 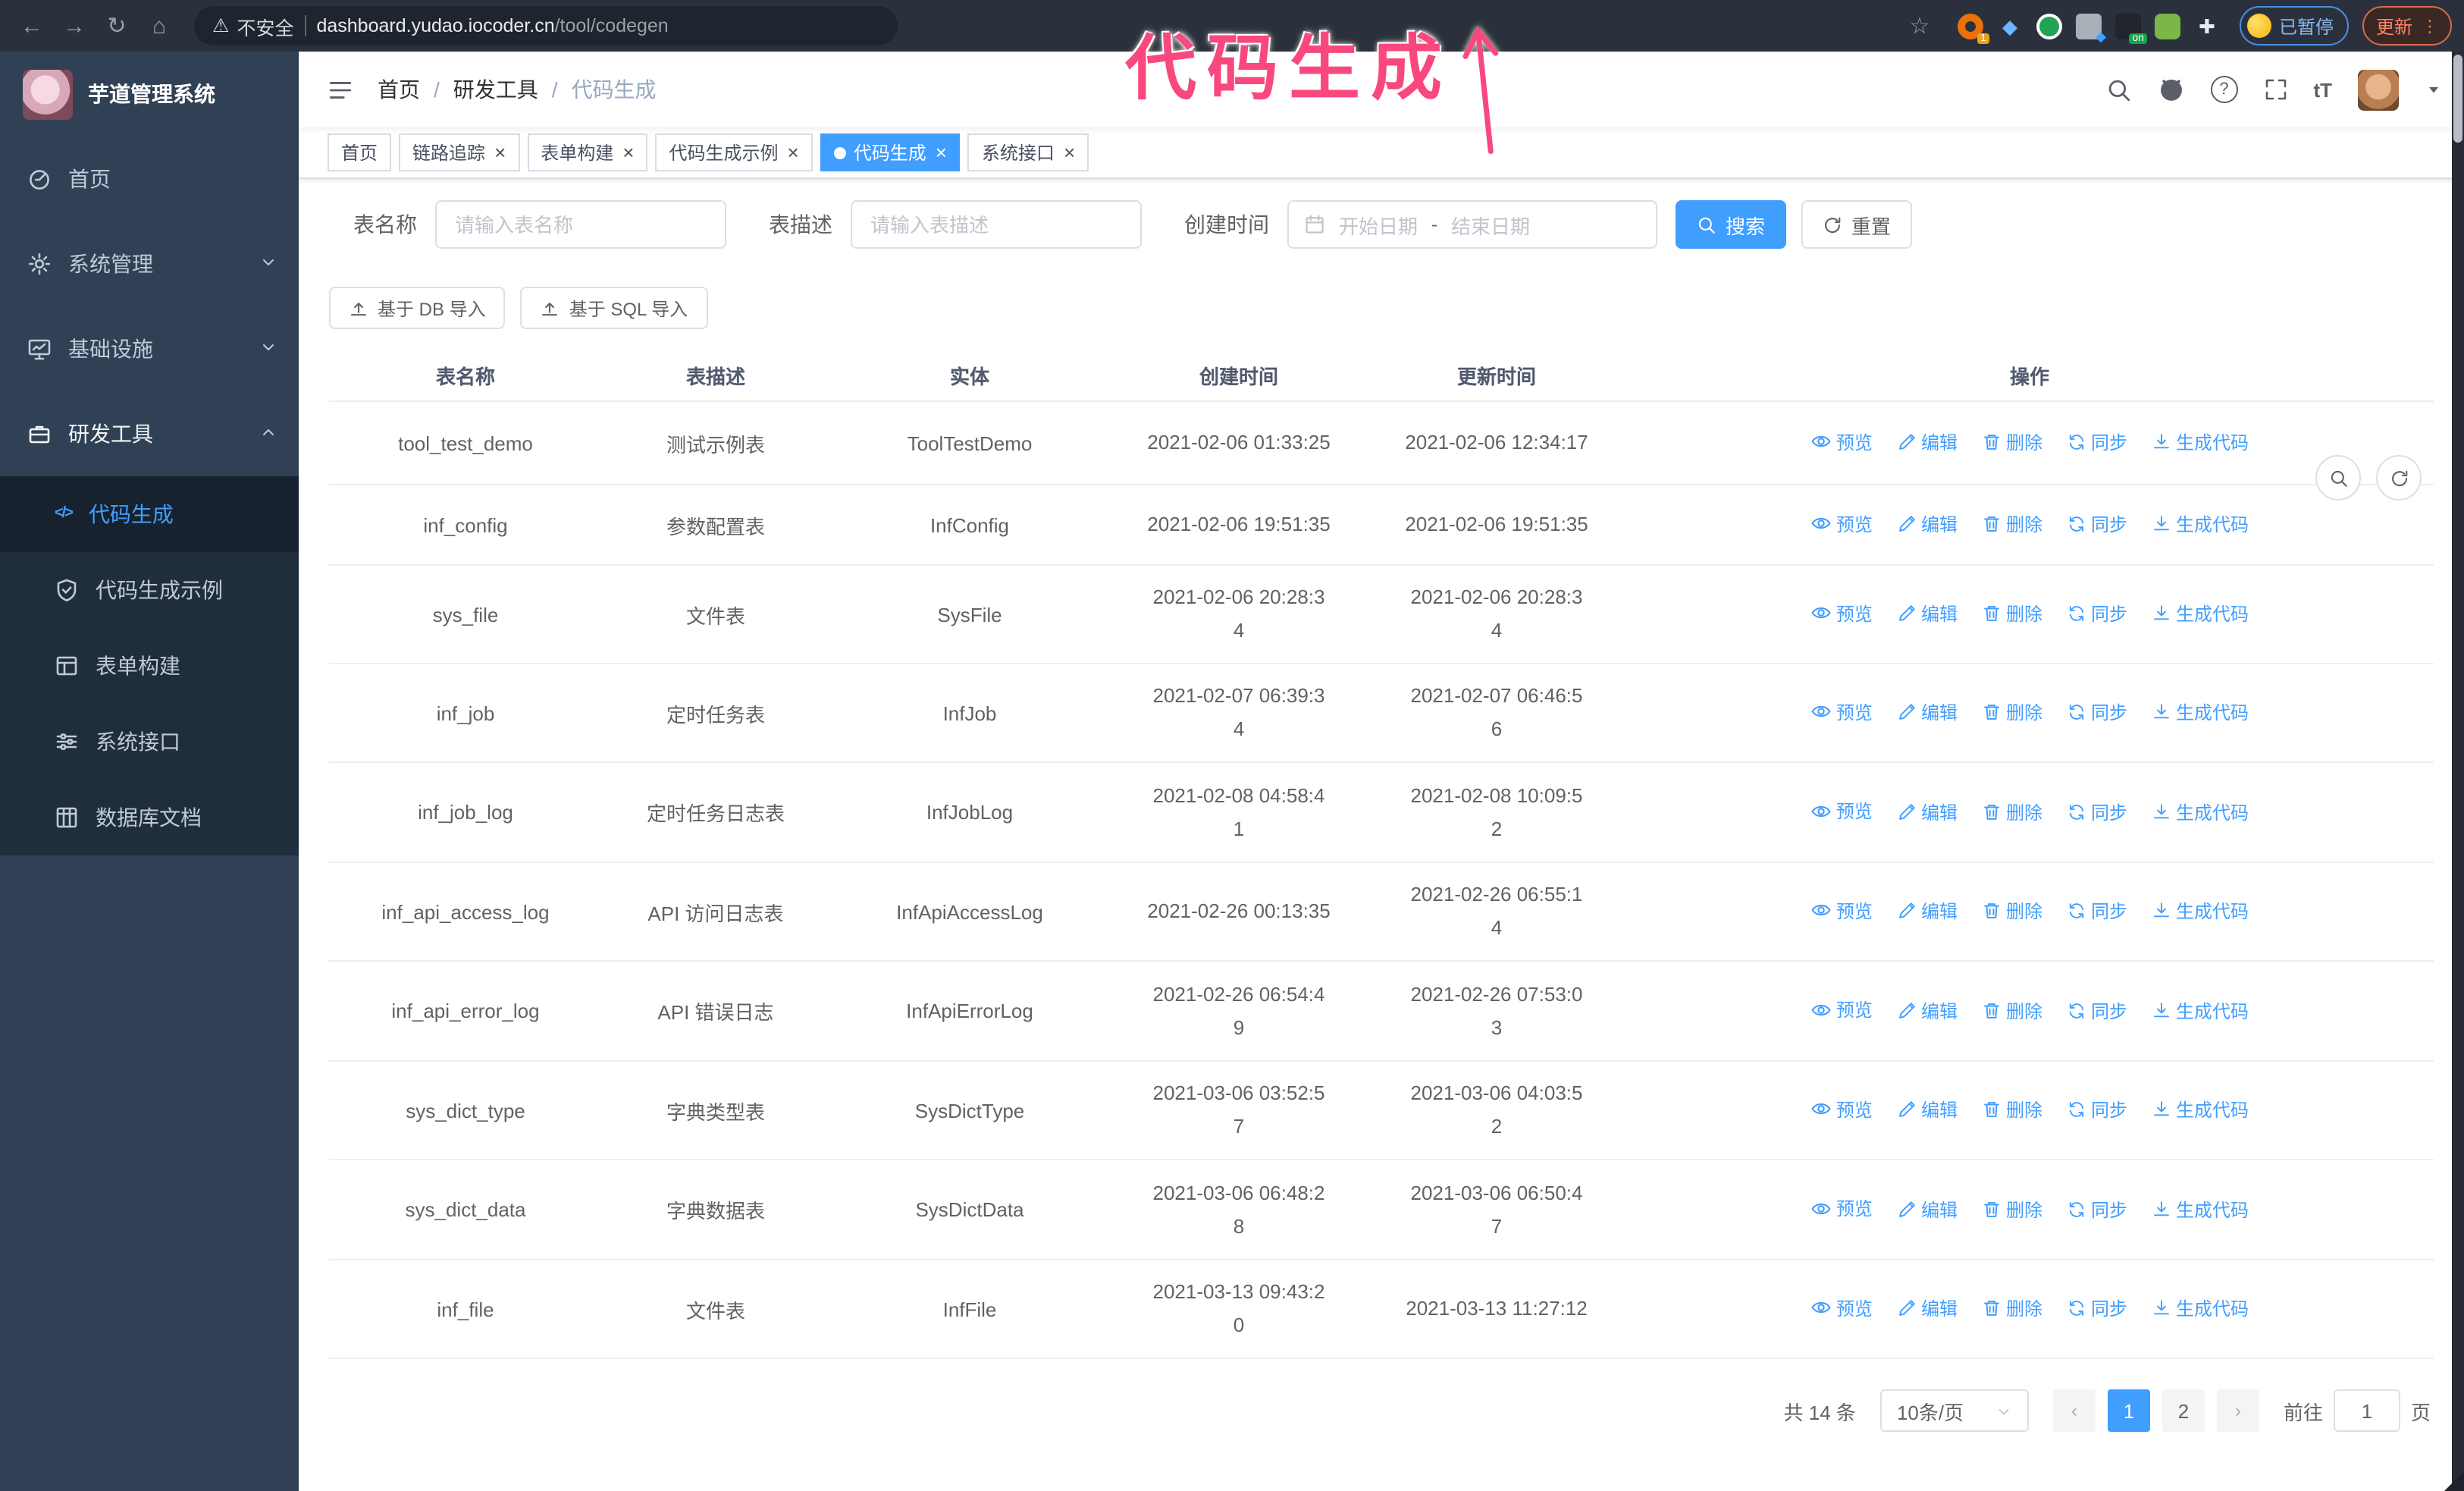 I want to click on browser-forward-button: →, so click(x=74, y=26).